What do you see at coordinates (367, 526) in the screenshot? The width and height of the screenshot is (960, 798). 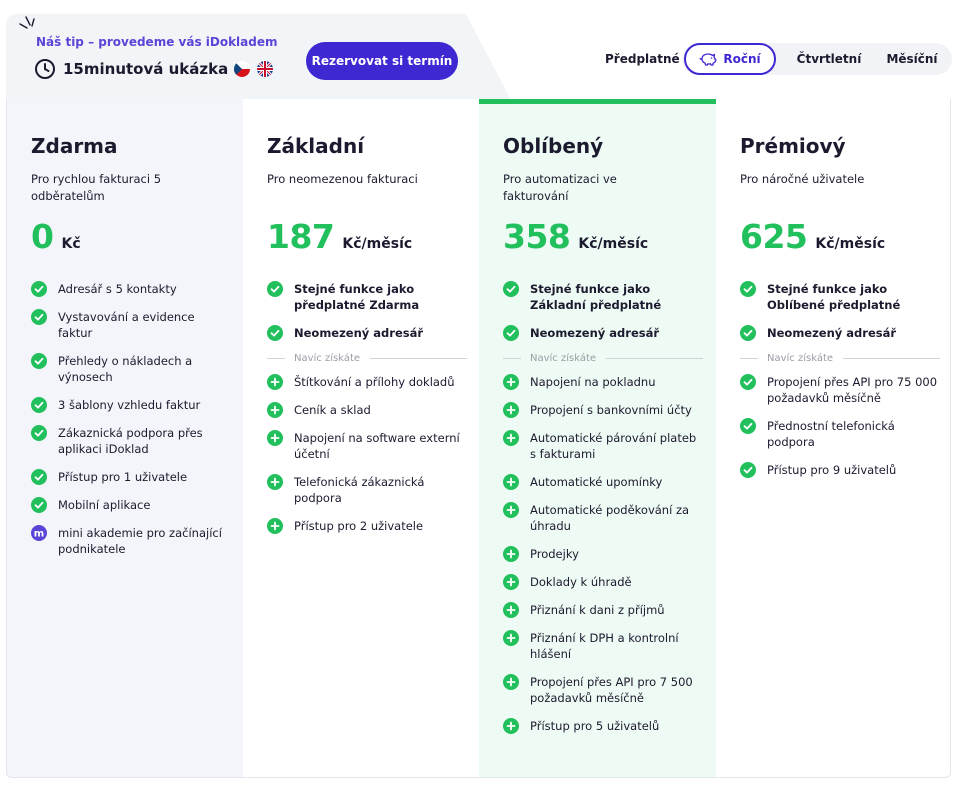 I see `feature-item: Přístup pro 2 uživatele` at bounding box center [367, 526].